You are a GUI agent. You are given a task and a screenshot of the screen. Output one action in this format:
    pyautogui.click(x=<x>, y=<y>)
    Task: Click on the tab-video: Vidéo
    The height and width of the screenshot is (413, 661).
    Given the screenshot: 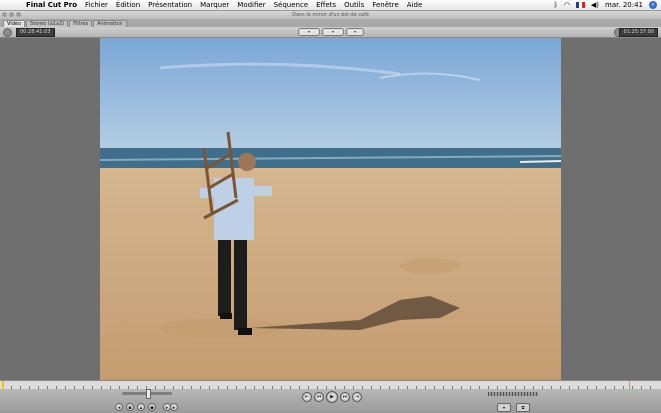 What is the action you would take?
    pyautogui.click(x=14, y=23)
    